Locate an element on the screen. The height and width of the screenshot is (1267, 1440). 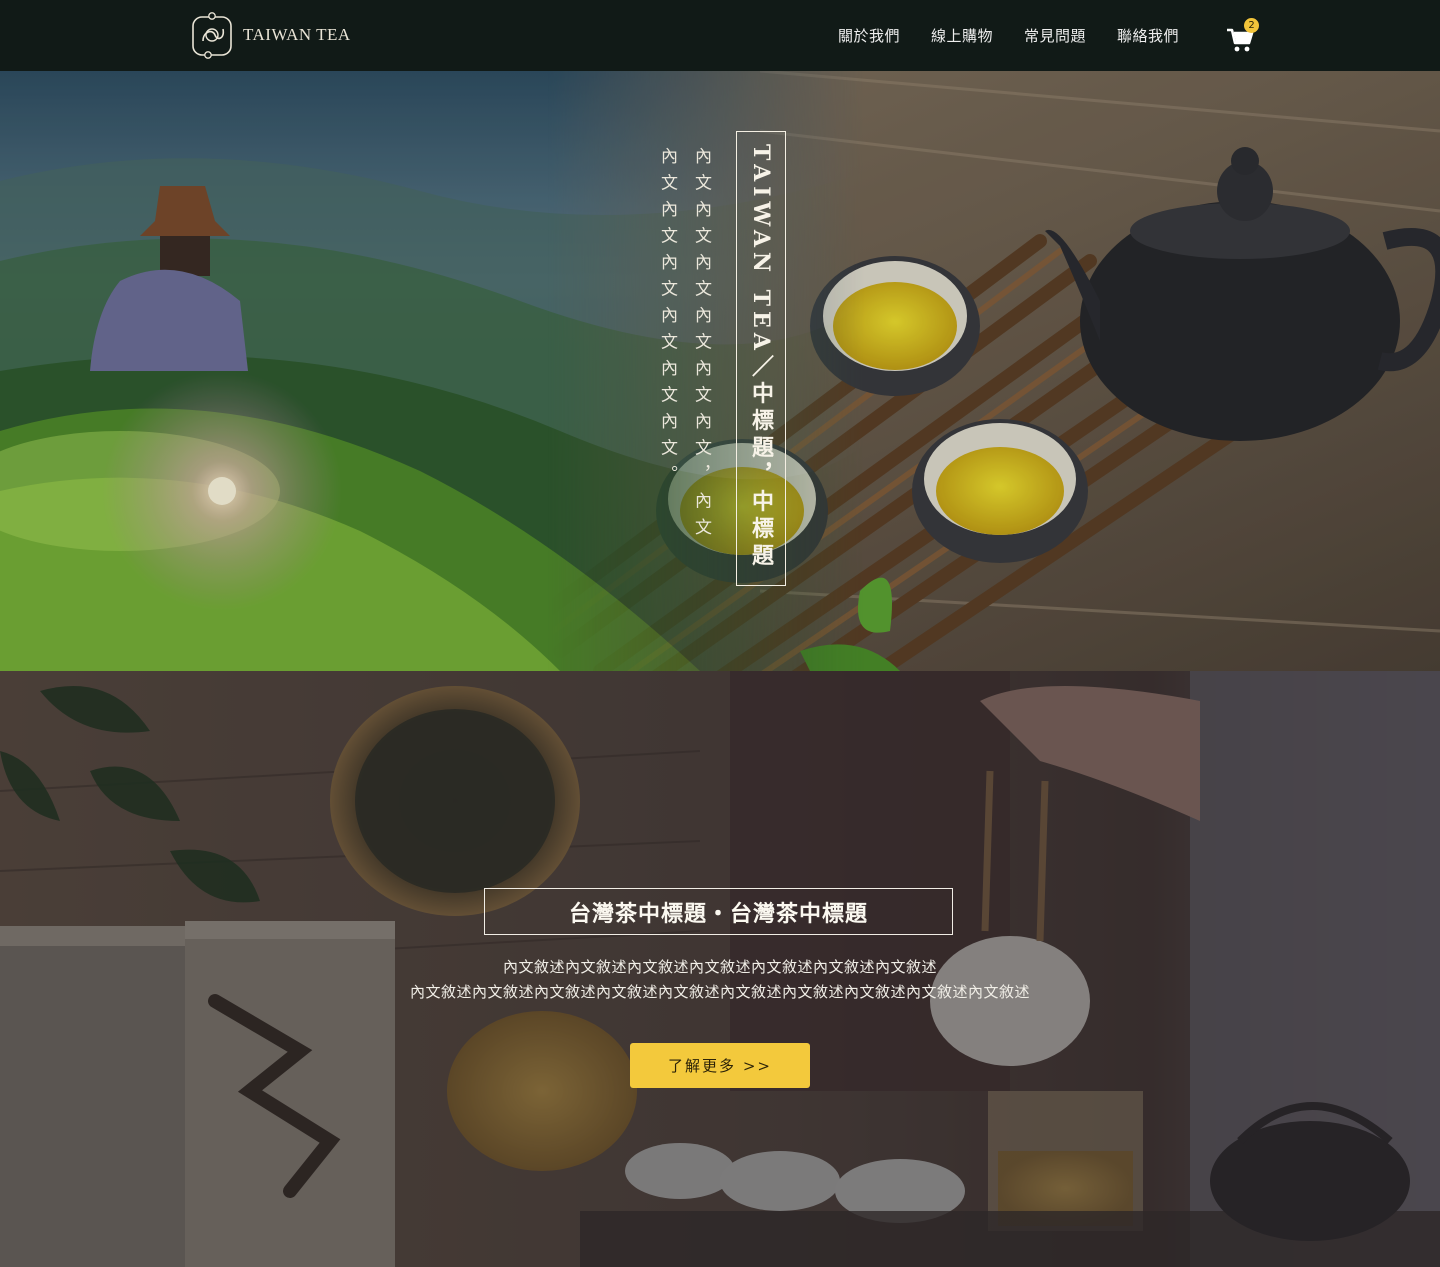
brand-link: TAIWAN TEA is located at coordinates (271, 35).